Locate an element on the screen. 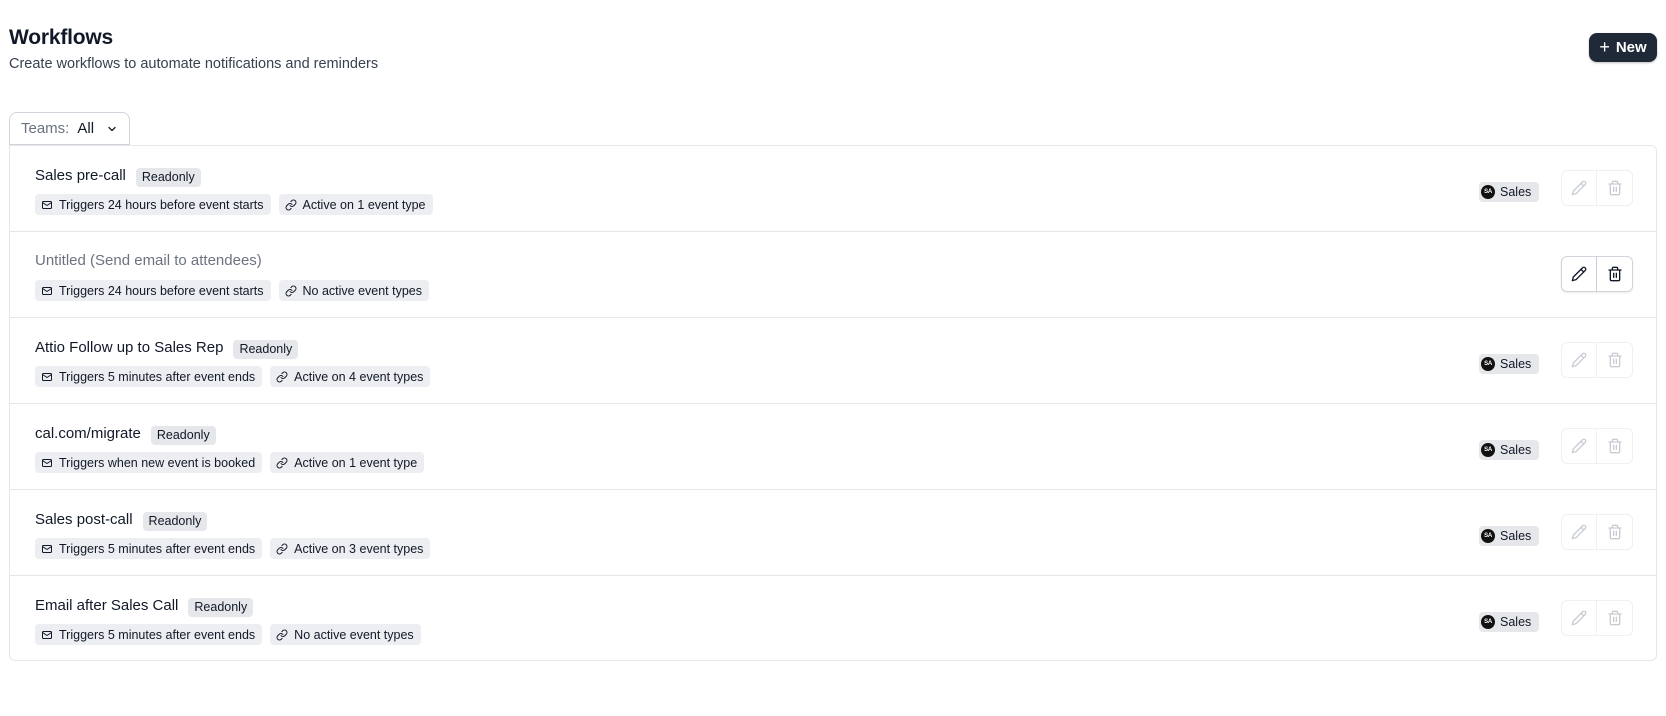 The height and width of the screenshot is (716, 1666). workflow-name: Attio Follow up to Sales Rep is located at coordinates (129, 348).